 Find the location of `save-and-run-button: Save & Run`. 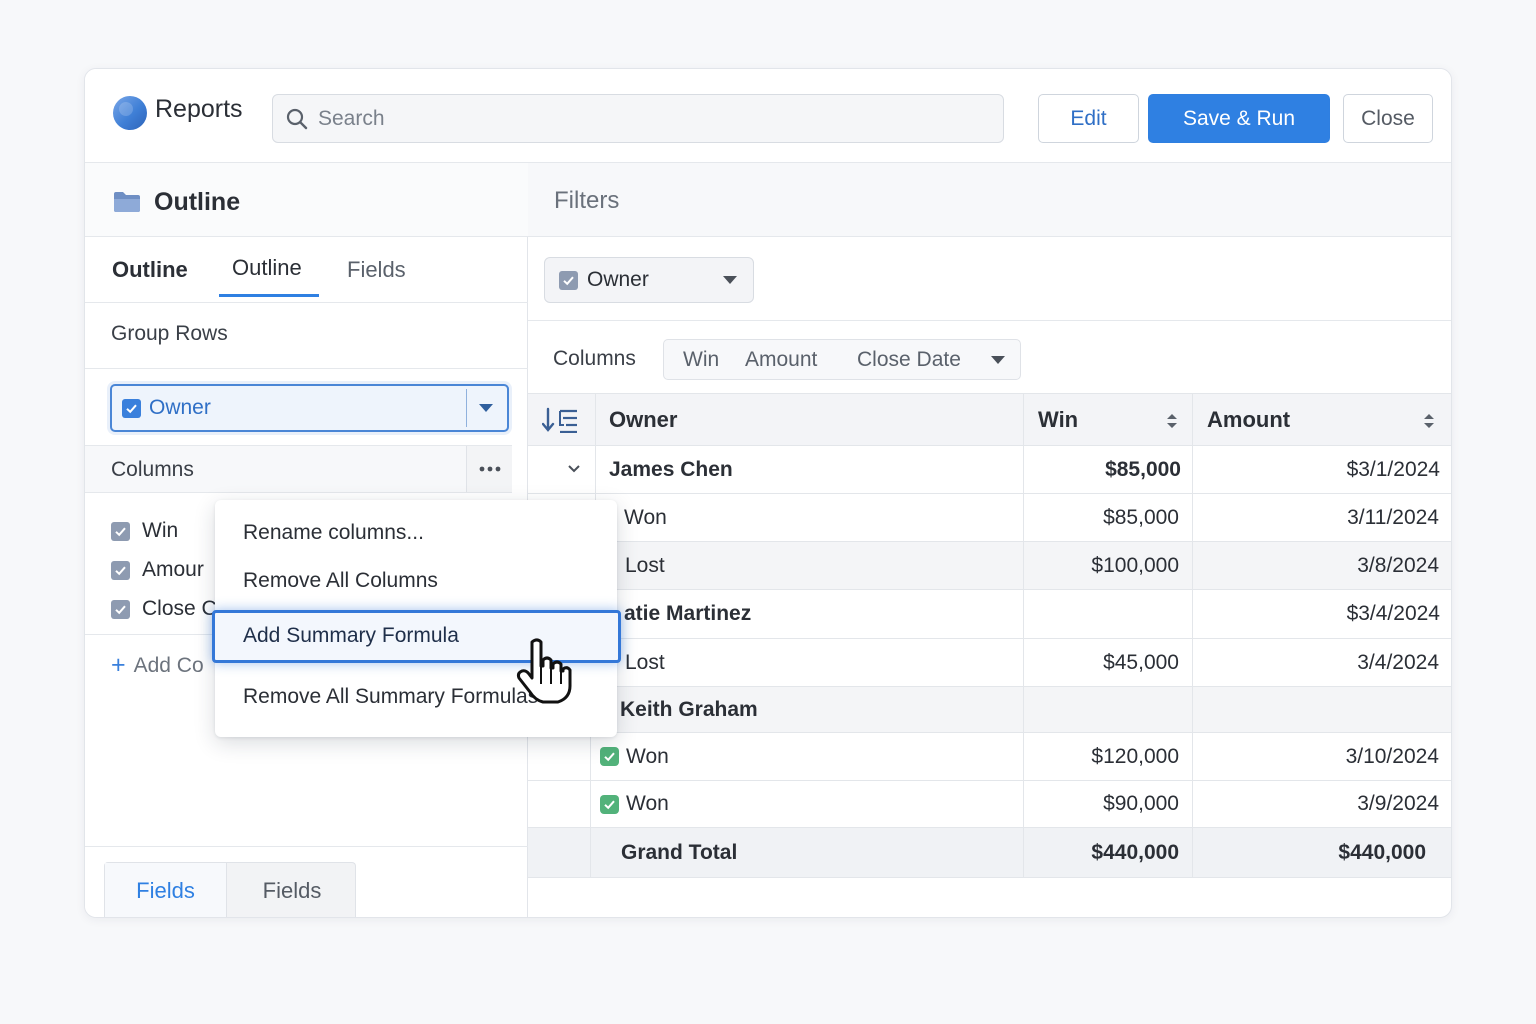

save-and-run-button: Save & Run is located at coordinates (1239, 118).